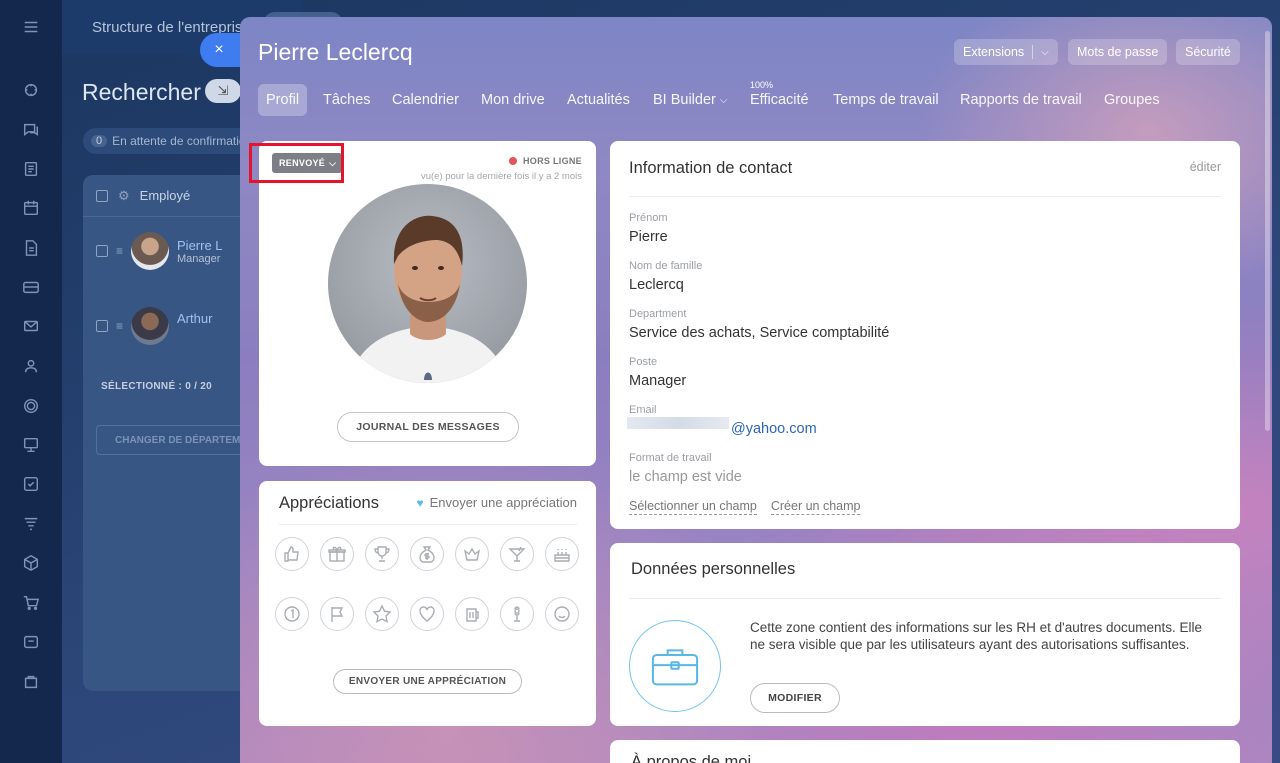 This screenshot has width=1280, height=763. I want to click on send-appreciation-link: ♥ Envoyer une appréciation, so click(496, 502).